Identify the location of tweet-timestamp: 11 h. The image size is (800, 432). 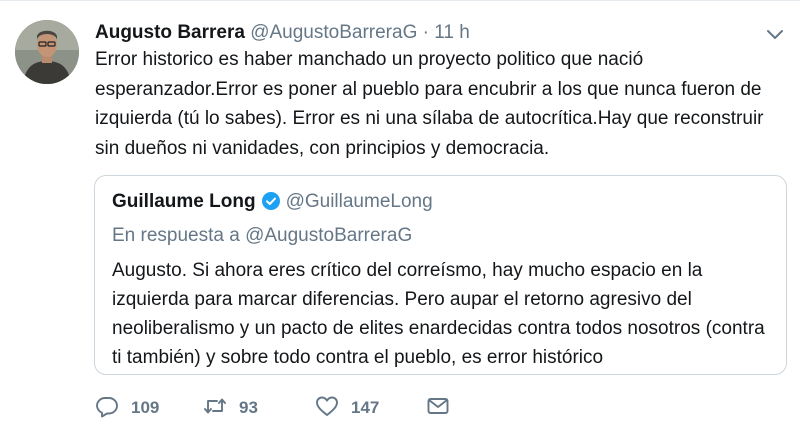
(452, 32).